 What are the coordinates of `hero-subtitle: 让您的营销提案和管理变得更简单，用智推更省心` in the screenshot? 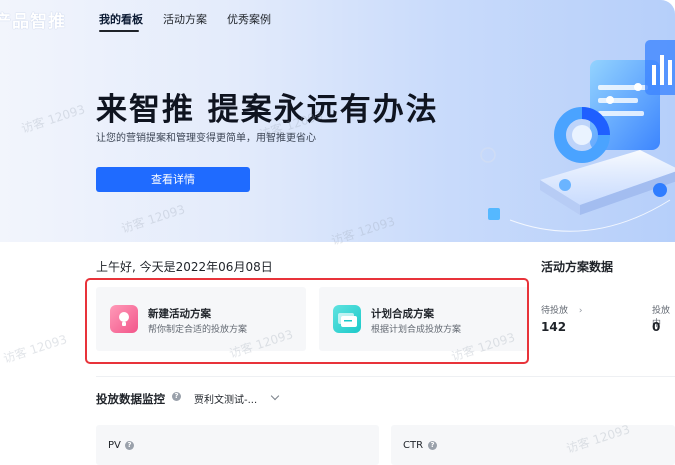 It's located at (206, 138).